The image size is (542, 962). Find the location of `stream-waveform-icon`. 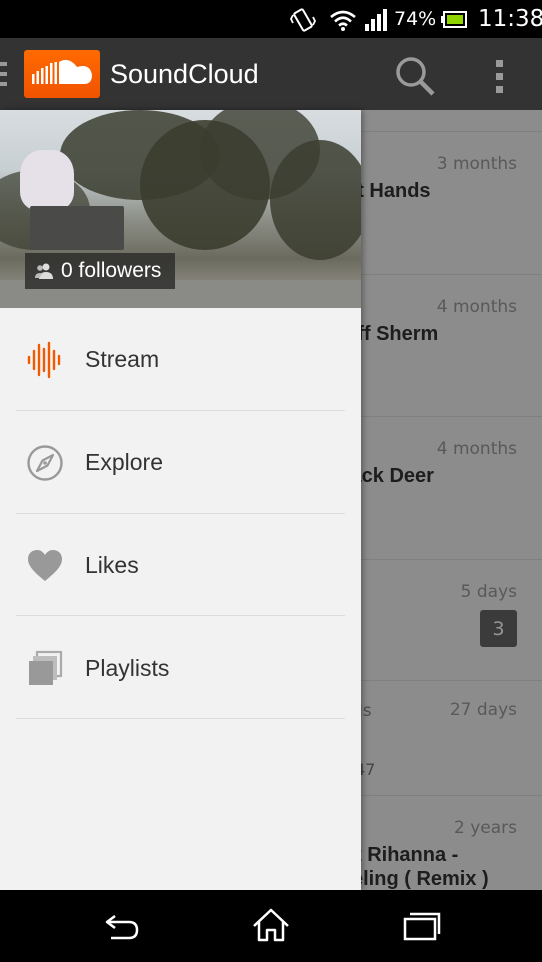

stream-waveform-icon is located at coordinates (44, 360).